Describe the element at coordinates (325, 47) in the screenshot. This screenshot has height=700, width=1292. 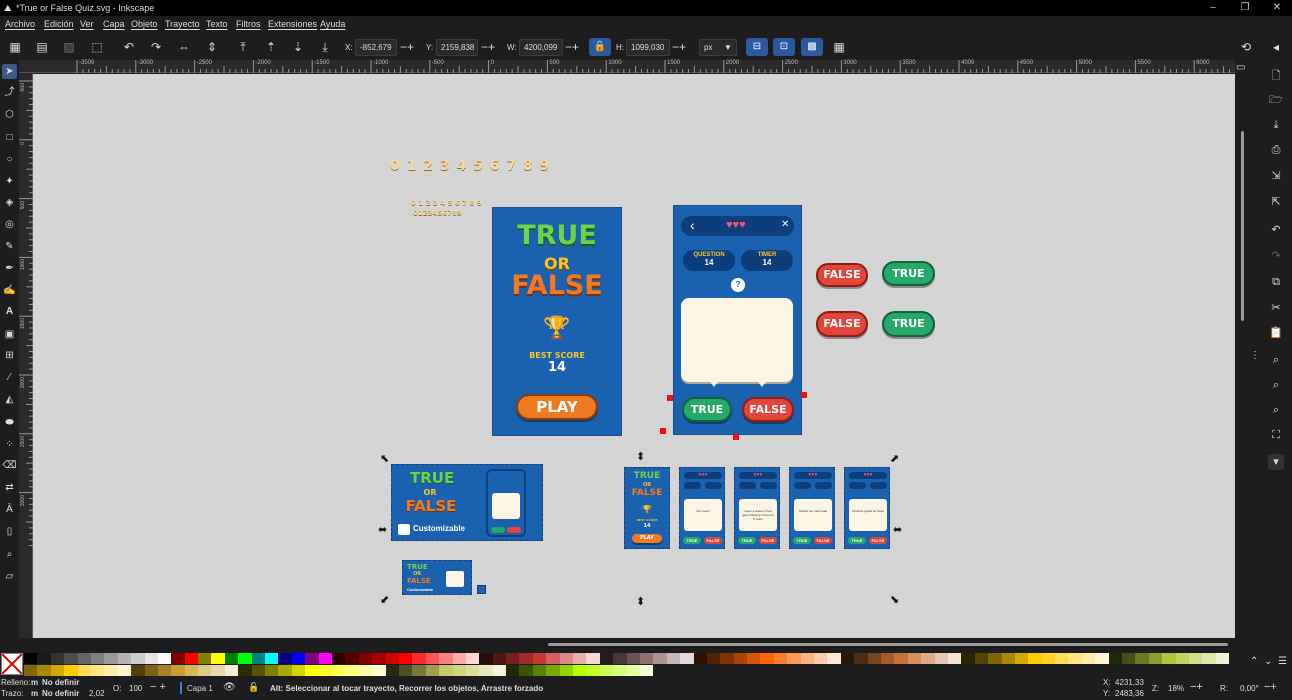
I see `lower-to-bottom-icon: ⤓` at that location.